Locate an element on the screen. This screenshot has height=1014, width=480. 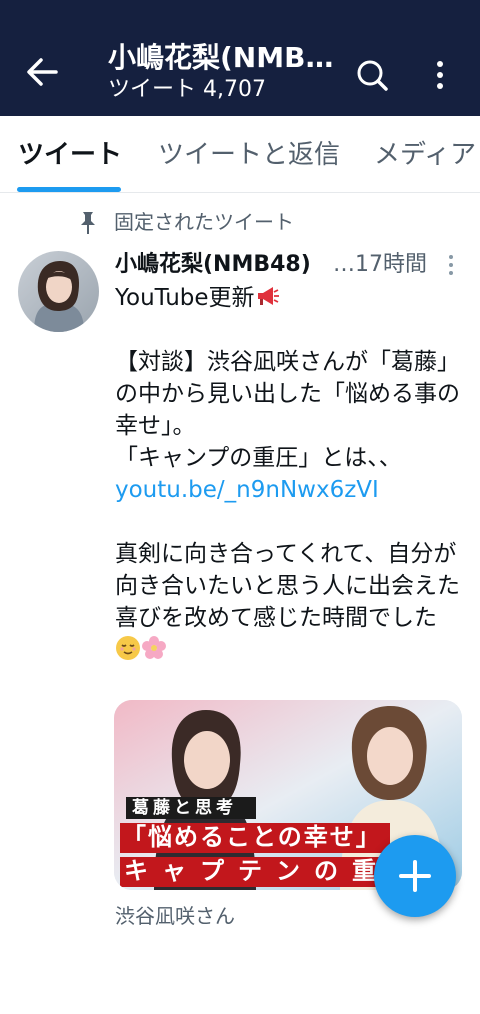
tweet-header: 小嶋花梨(NMB48) … 17時間 is located at coordinates (290, 266).